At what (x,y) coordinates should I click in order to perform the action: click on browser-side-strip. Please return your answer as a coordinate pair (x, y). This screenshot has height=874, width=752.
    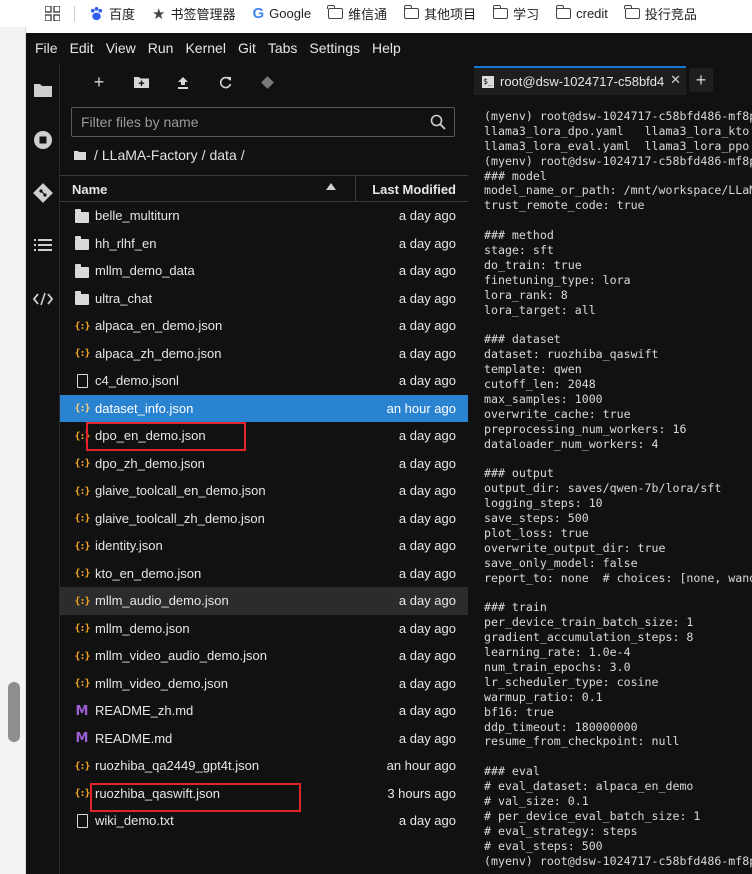
    Looking at the image, I should click on (13, 450).